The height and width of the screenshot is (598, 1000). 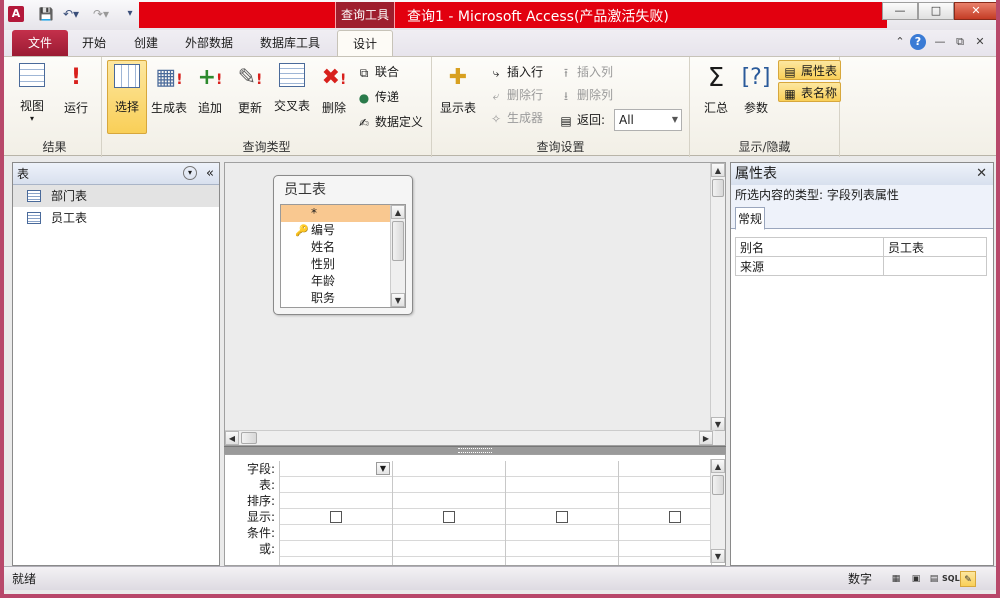 I want to click on append-button: +! 追加, so click(x=210, y=97).